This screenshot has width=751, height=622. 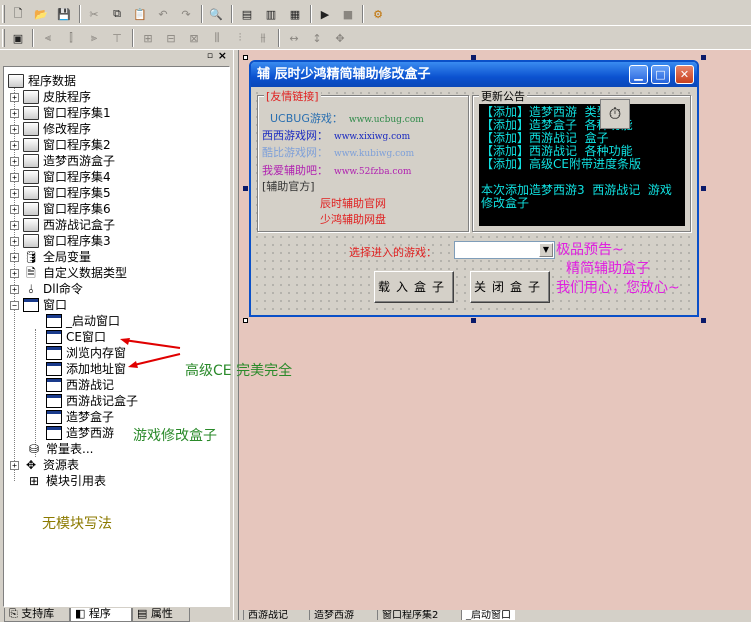 I want to click on cut-icon: ✂, so click(x=94, y=14).